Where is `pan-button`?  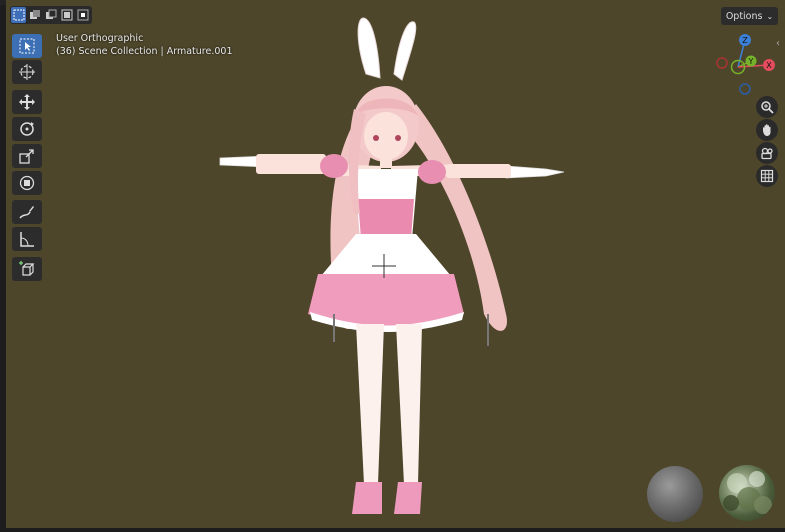 pan-button is located at coordinates (767, 130).